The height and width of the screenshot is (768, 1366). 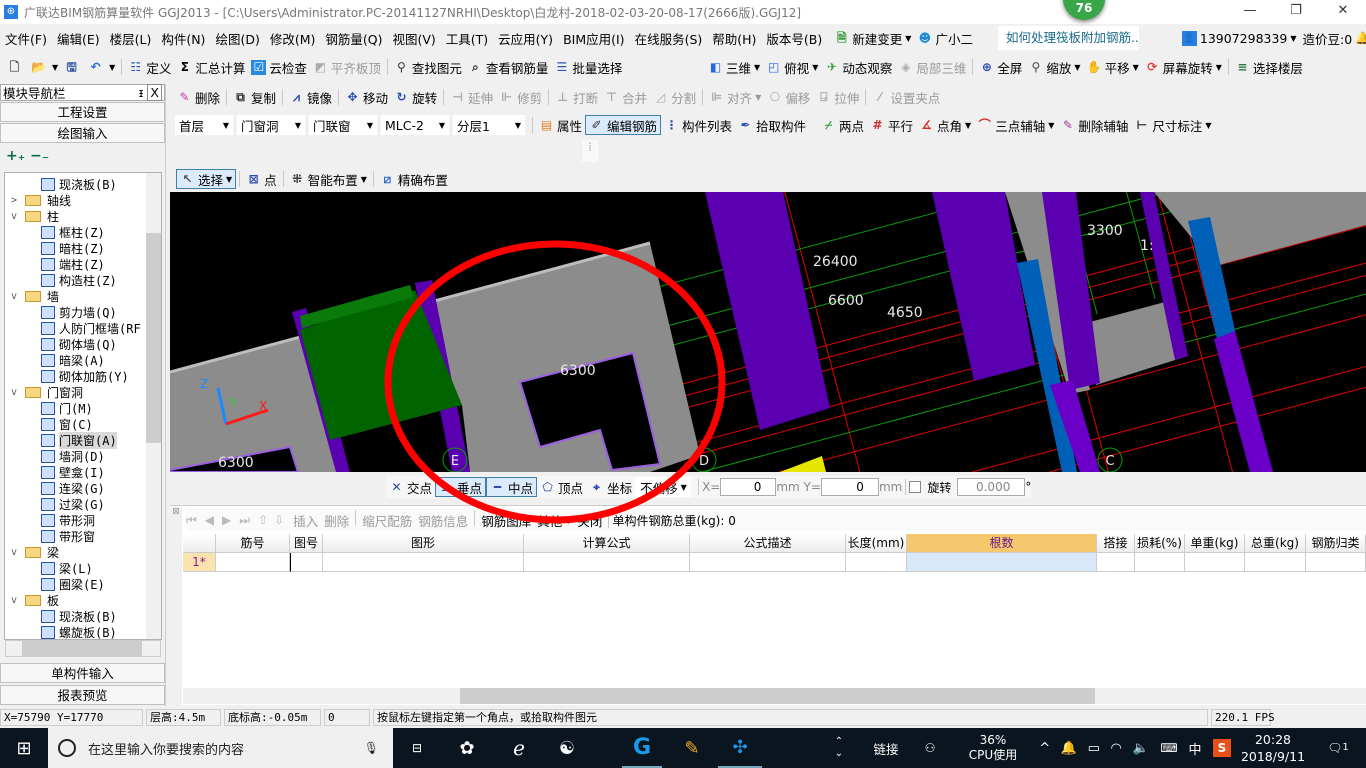 I want to click on tree-item: 连梁(G), so click(x=73, y=488).